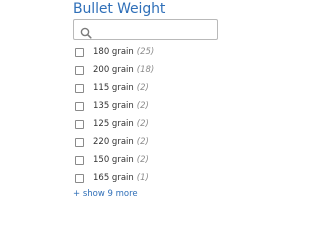  What do you see at coordinates (119, 9) in the screenshot?
I see `facet-title: Bullet Weight` at bounding box center [119, 9].